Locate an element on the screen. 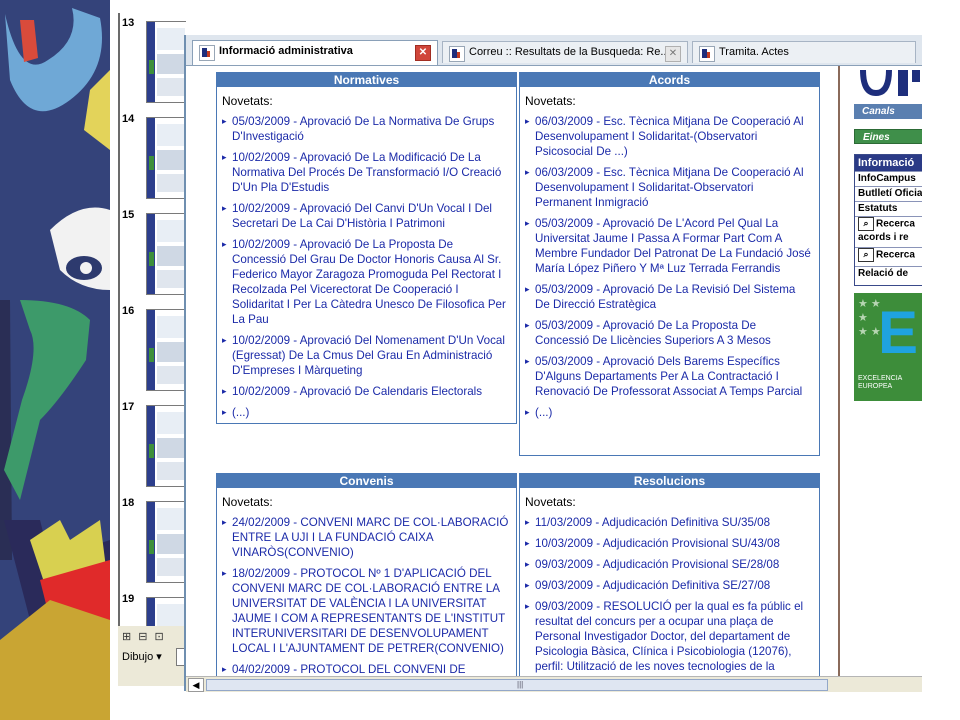  draw-menu-button: Dibujo ▾ is located at coordinates (142, 656).